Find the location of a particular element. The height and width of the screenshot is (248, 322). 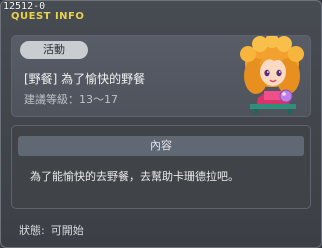

quest-status: 狀態: 可開始 is located at coordinates (54, 230).